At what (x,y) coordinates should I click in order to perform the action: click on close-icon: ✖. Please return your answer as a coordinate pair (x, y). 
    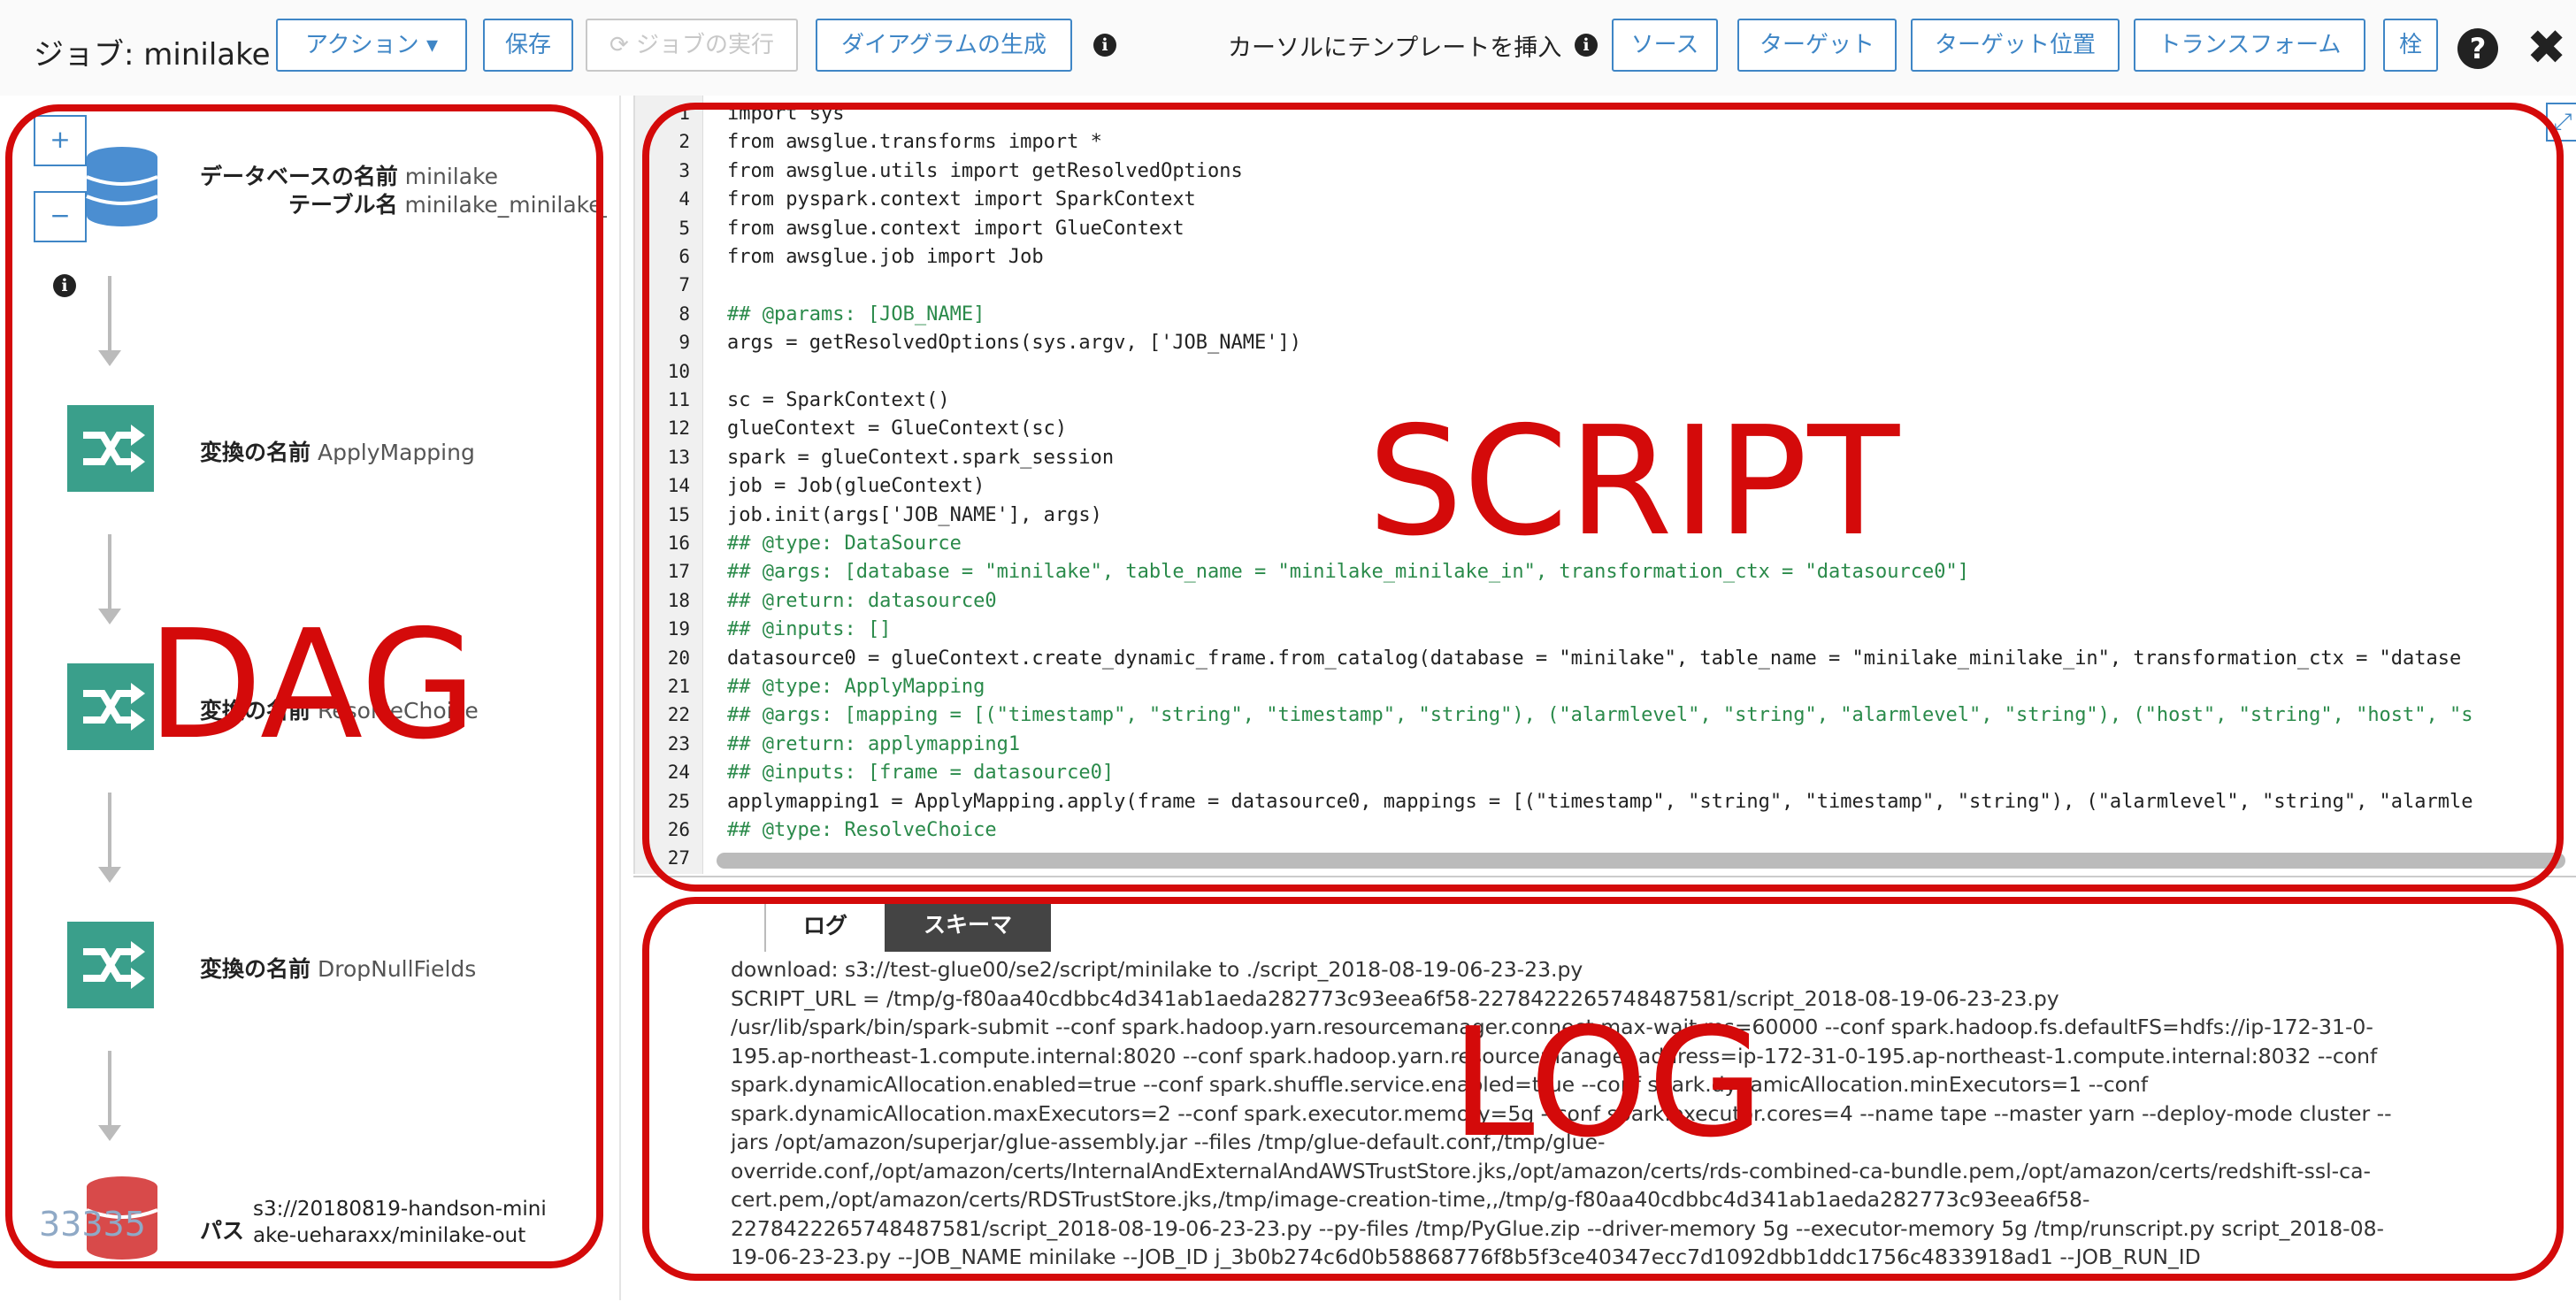
    Looking at the image, I should click on (2546, 47).